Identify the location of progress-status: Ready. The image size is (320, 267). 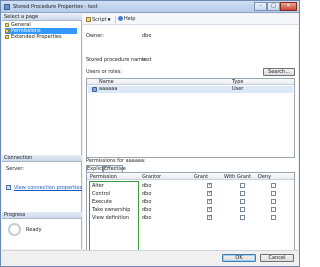
(34, 230).